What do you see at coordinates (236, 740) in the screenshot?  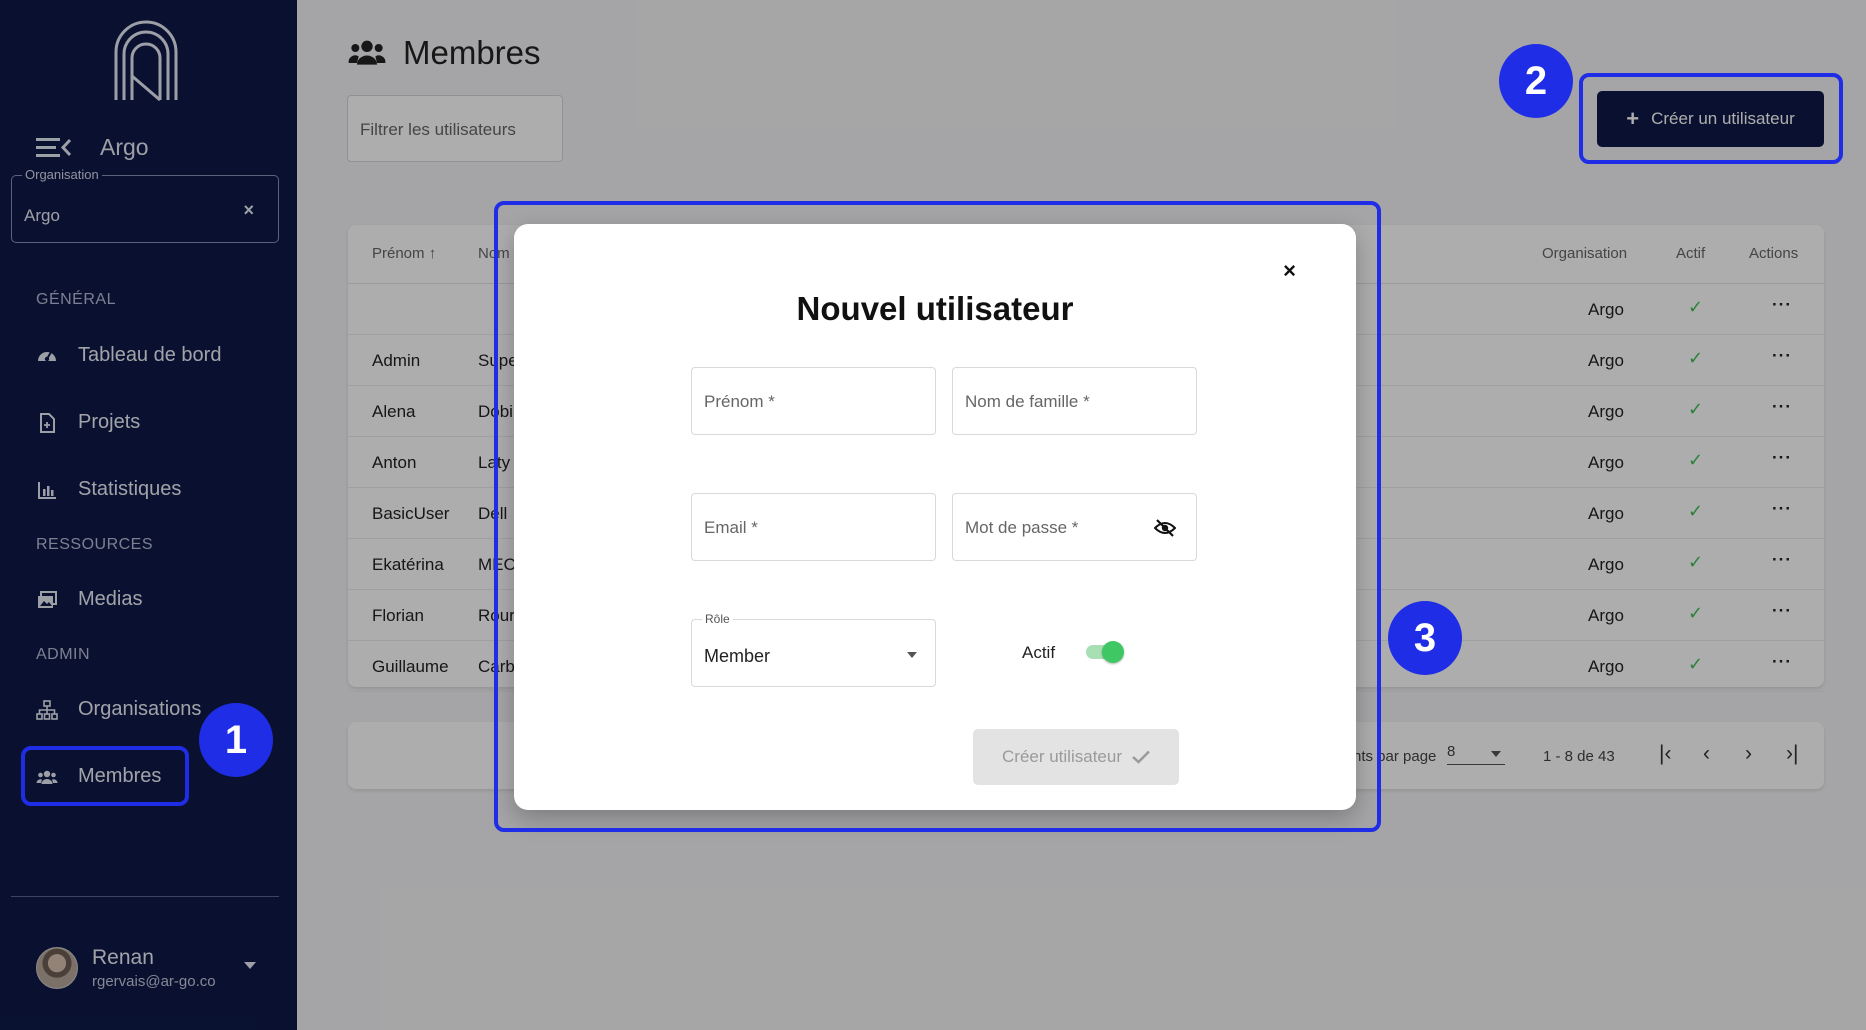 I see `step-badge-1: 1` at bounding box center [236, 740].